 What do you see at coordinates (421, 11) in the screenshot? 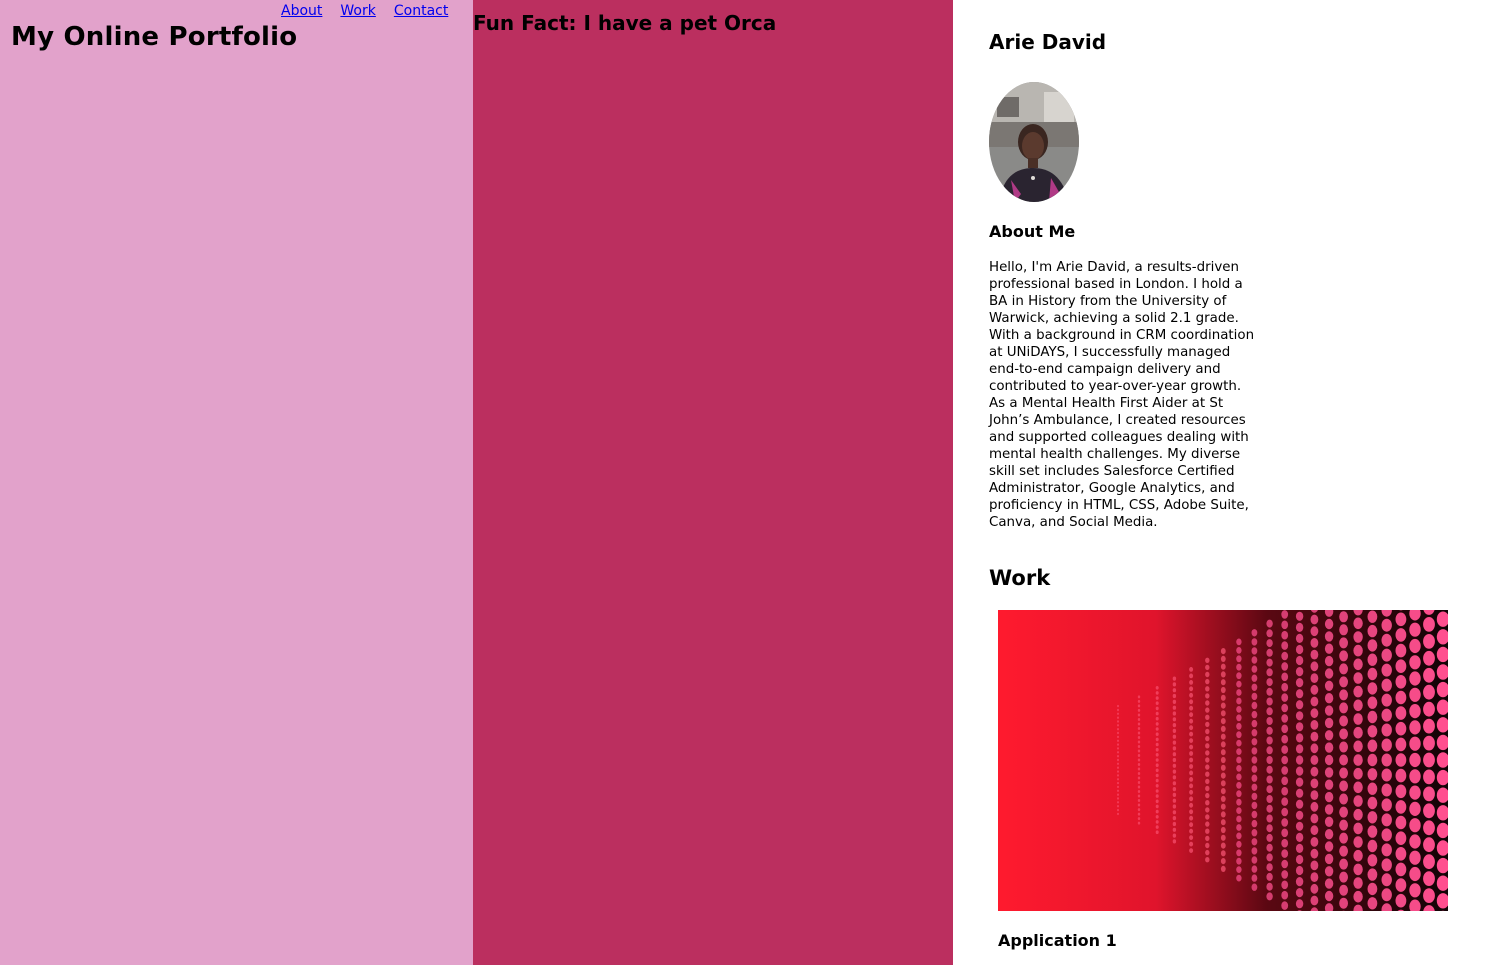
I see `nav-link-contact: Contact` at bounding box center [421, 11].